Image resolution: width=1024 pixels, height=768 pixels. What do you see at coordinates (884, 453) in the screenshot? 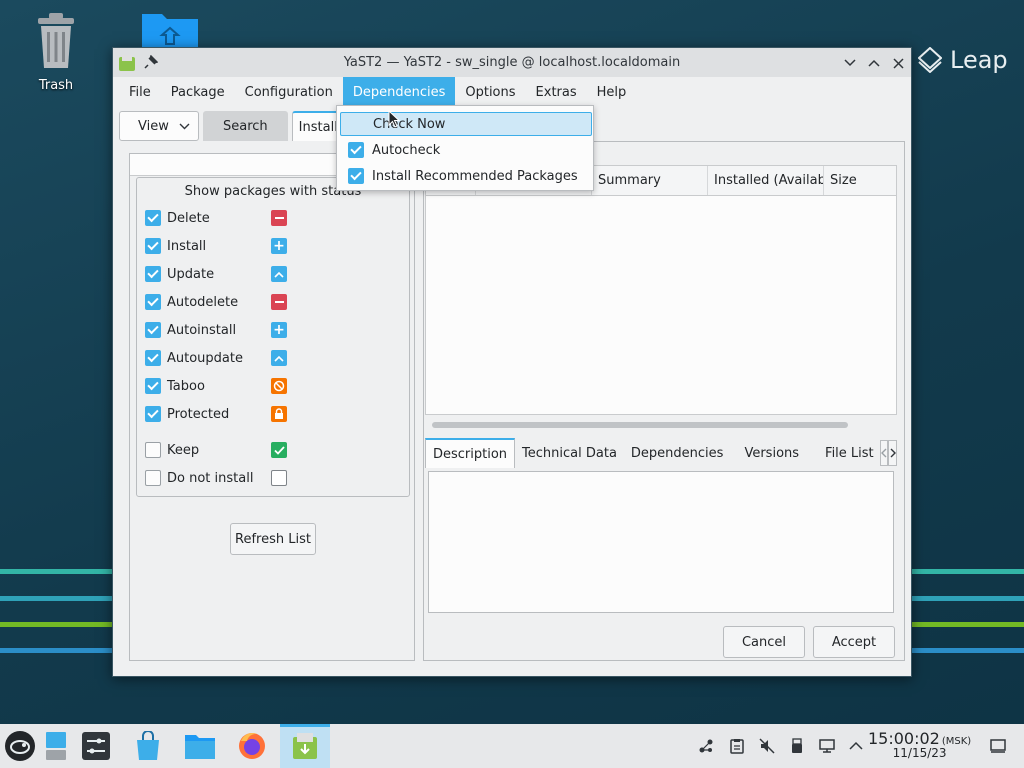
I see `tab-scroll-left` at bounding box center [884, 453].